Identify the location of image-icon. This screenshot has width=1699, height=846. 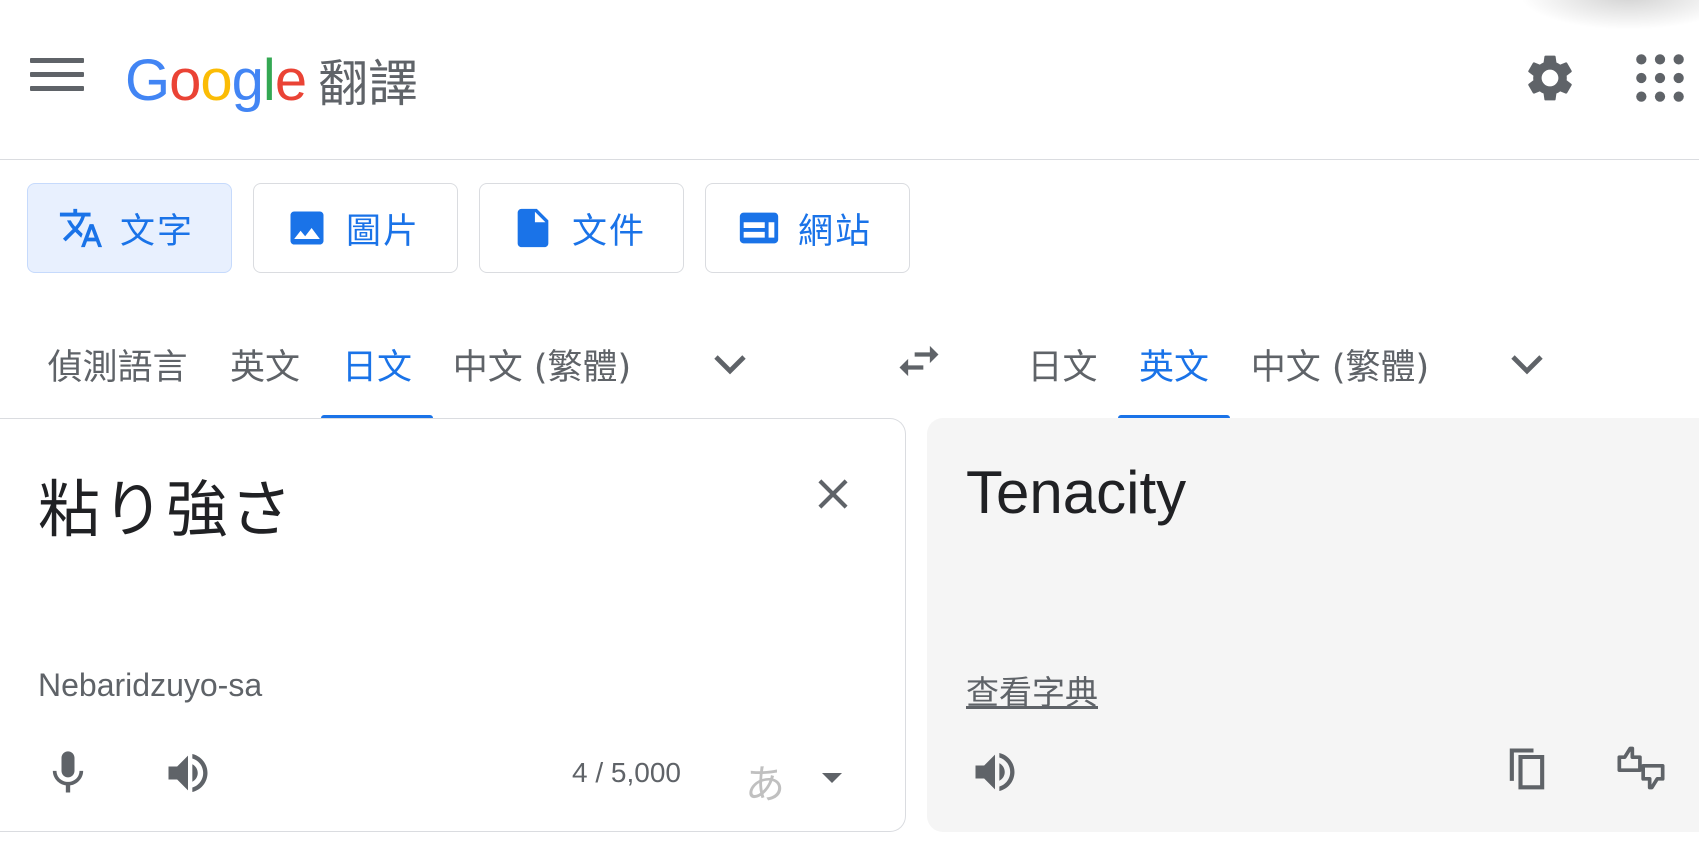
(307, 228).